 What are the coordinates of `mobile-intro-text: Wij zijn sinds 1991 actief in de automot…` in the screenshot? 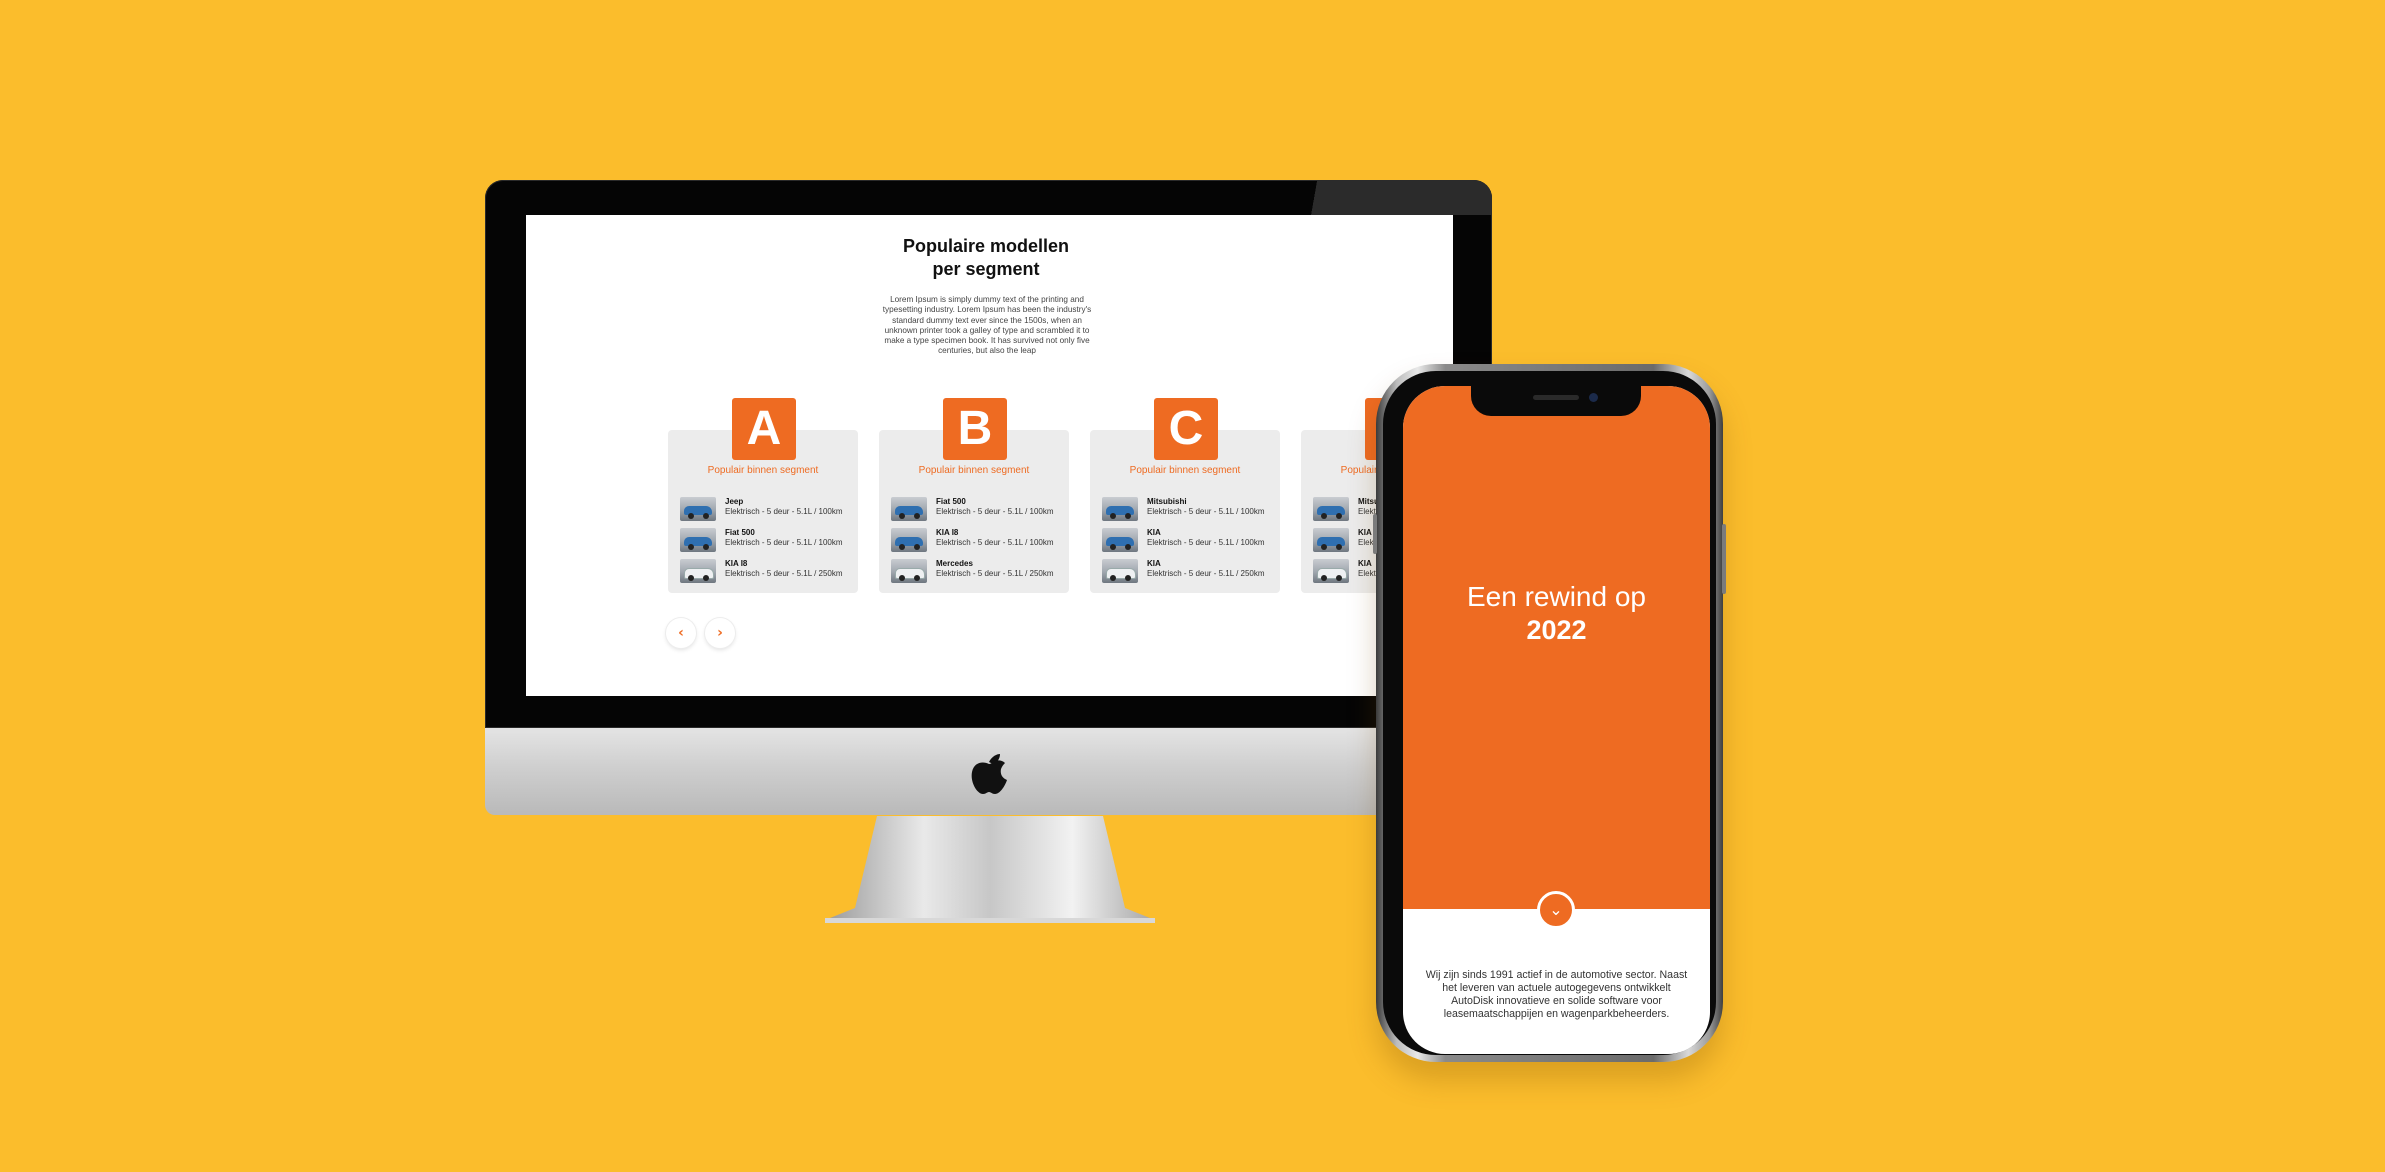 It's located at (1556, 994).